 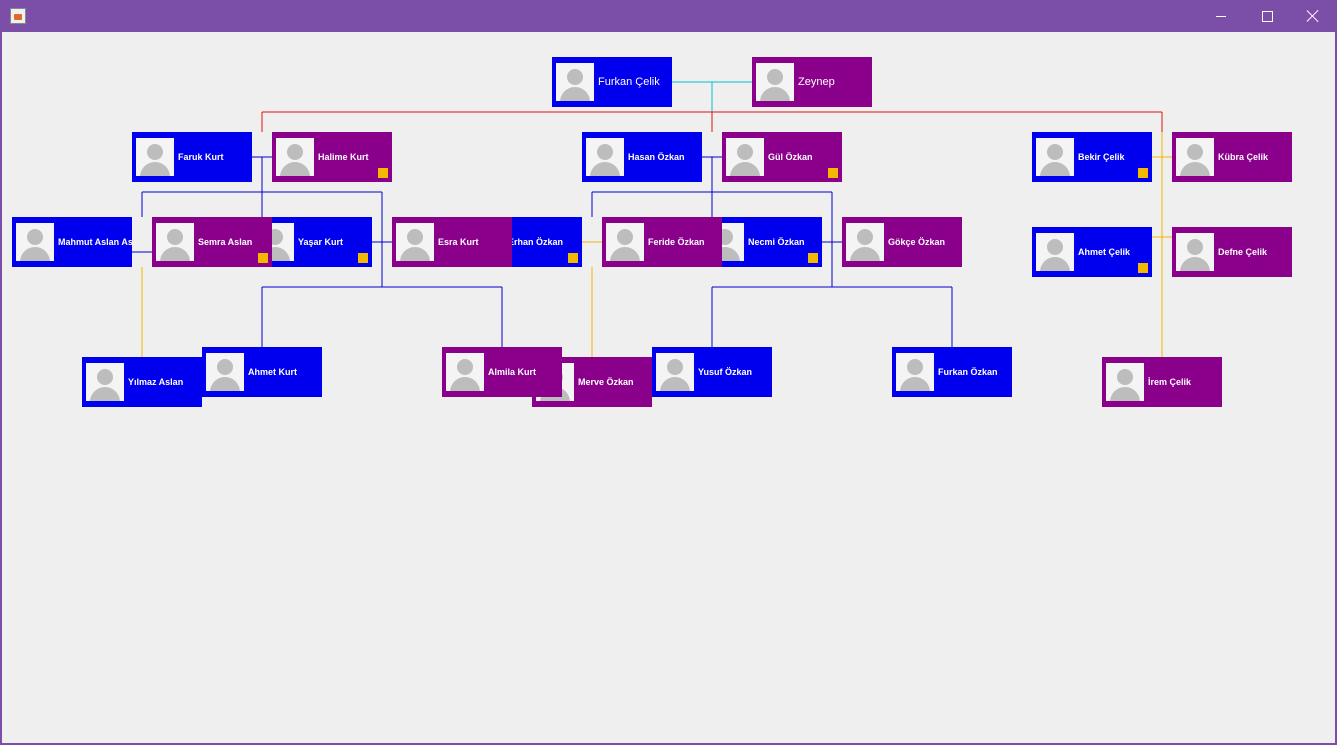 What do you see at coordinates (816, 82) in the screenshot?
I see `person-name: Zeynep` at bounding box center [816, 82].